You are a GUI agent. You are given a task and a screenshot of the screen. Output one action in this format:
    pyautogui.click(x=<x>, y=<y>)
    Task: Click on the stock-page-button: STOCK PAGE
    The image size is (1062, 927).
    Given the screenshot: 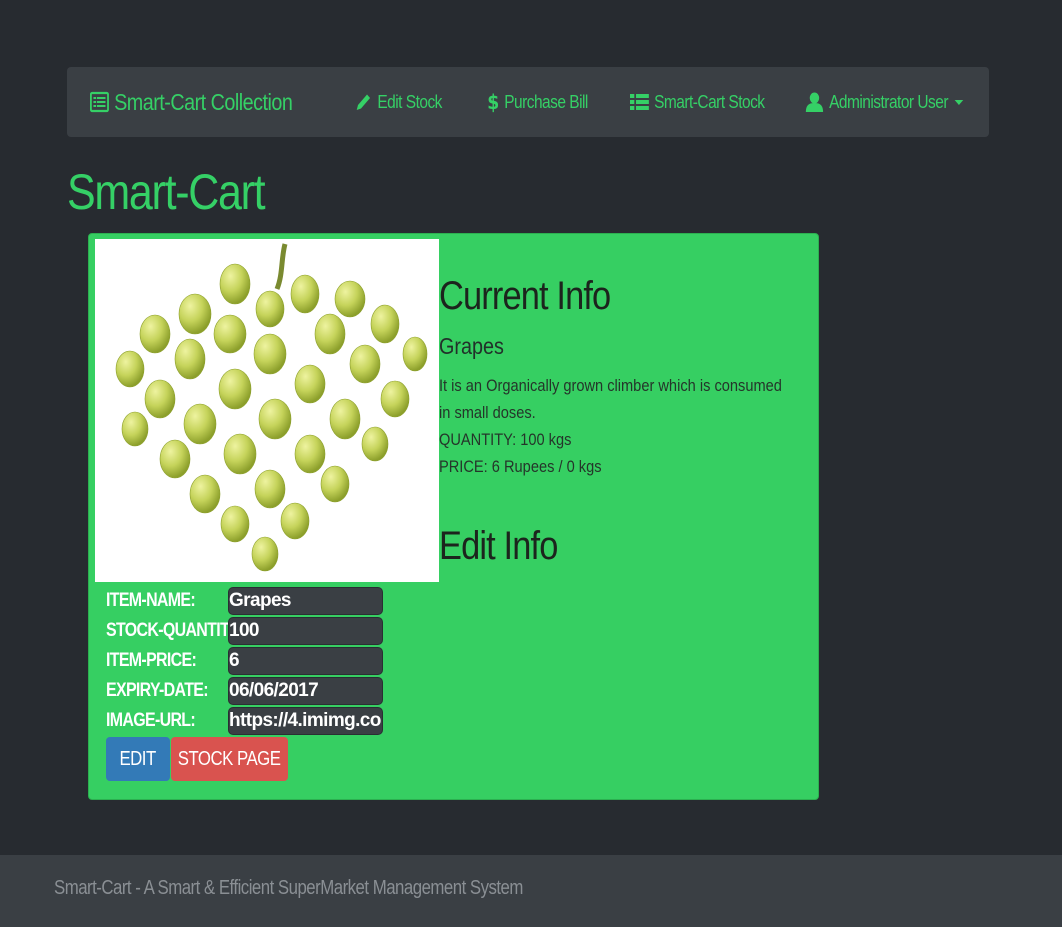 What is the action you would take?
    pyautogui.click(x=229, y=759)
    